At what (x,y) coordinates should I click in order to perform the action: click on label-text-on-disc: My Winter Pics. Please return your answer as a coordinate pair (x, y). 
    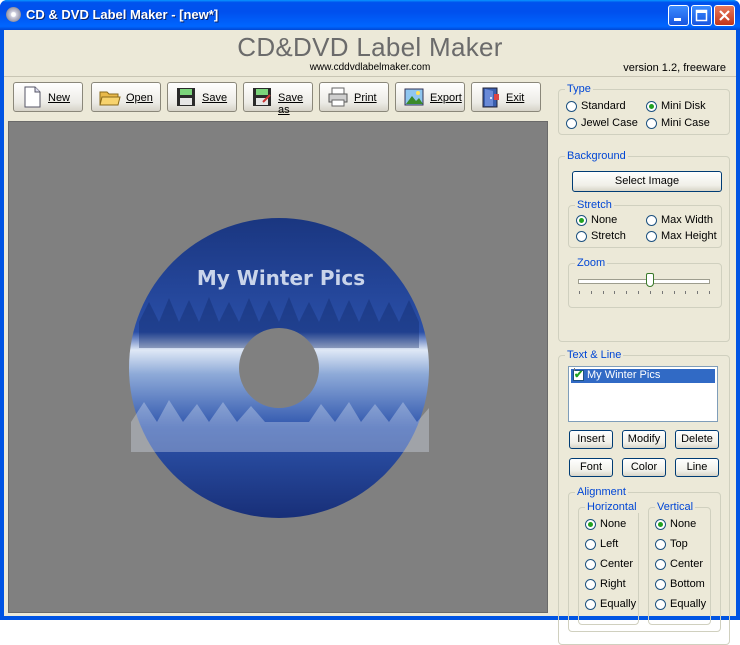
    Looking at the image, I should click on (281, 278).